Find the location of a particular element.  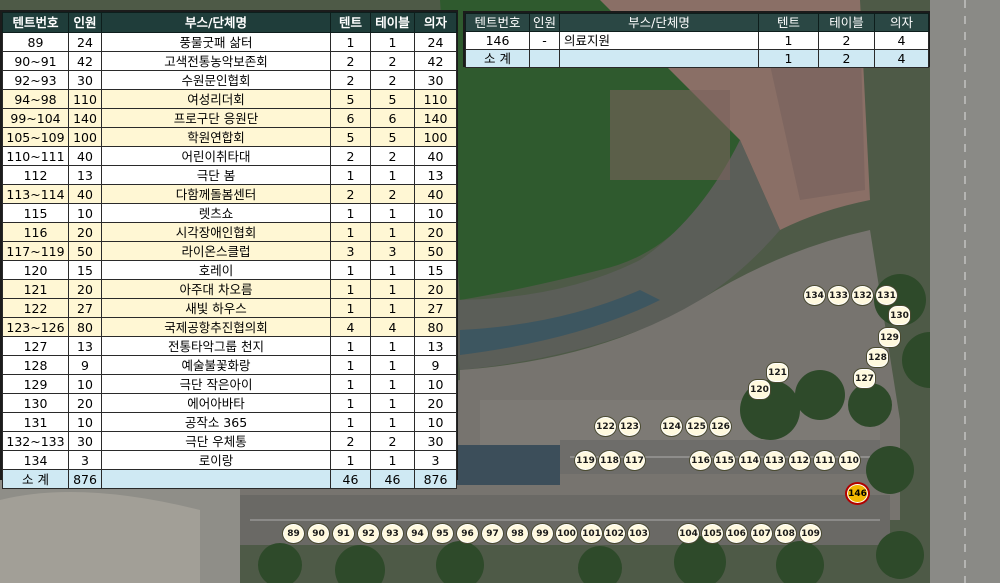

booth-marker-93: 93 is located at coordinates (392, 533).